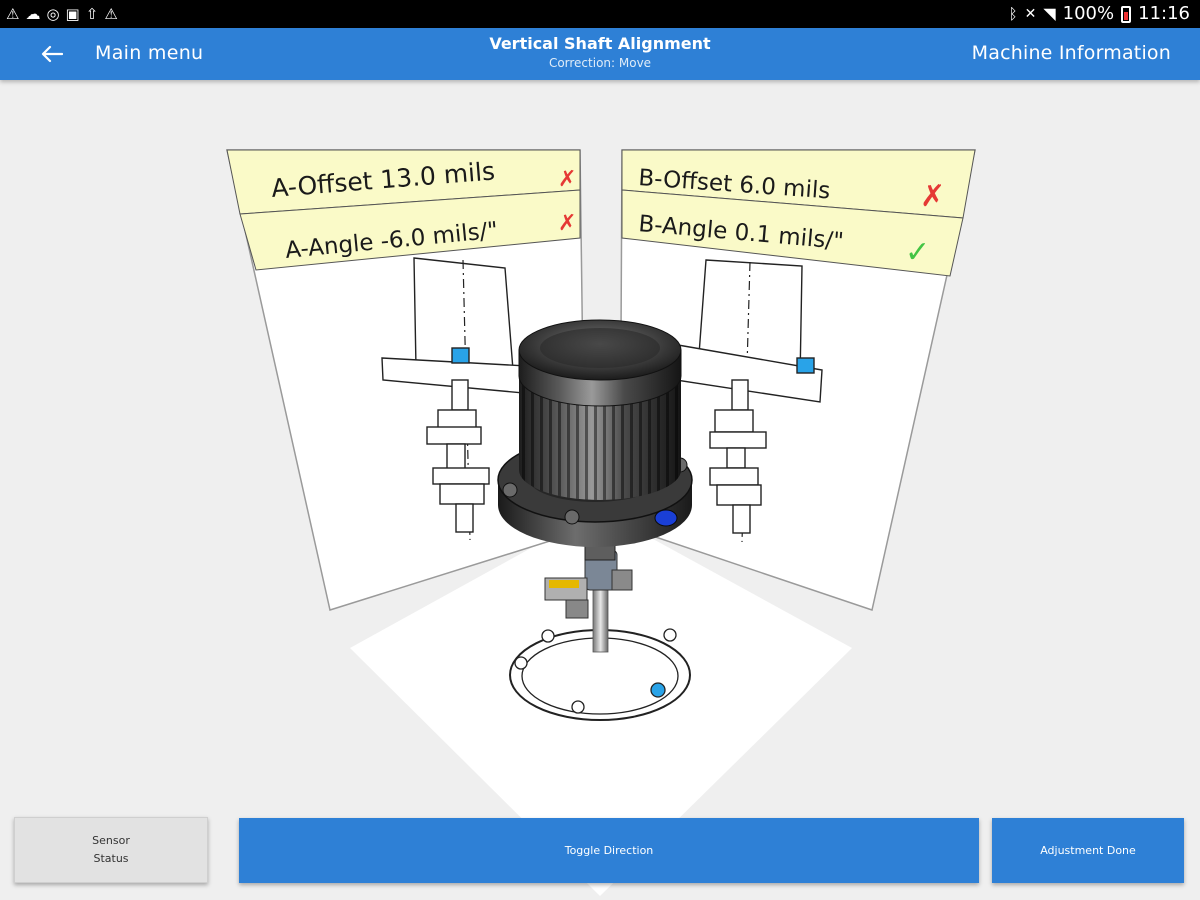 This screenshot has height=900, width=1200. What do you see at coordinates (53, 14) in the screenshot?
I see `globe-icon: ◎` at bounding box center [53, 14].